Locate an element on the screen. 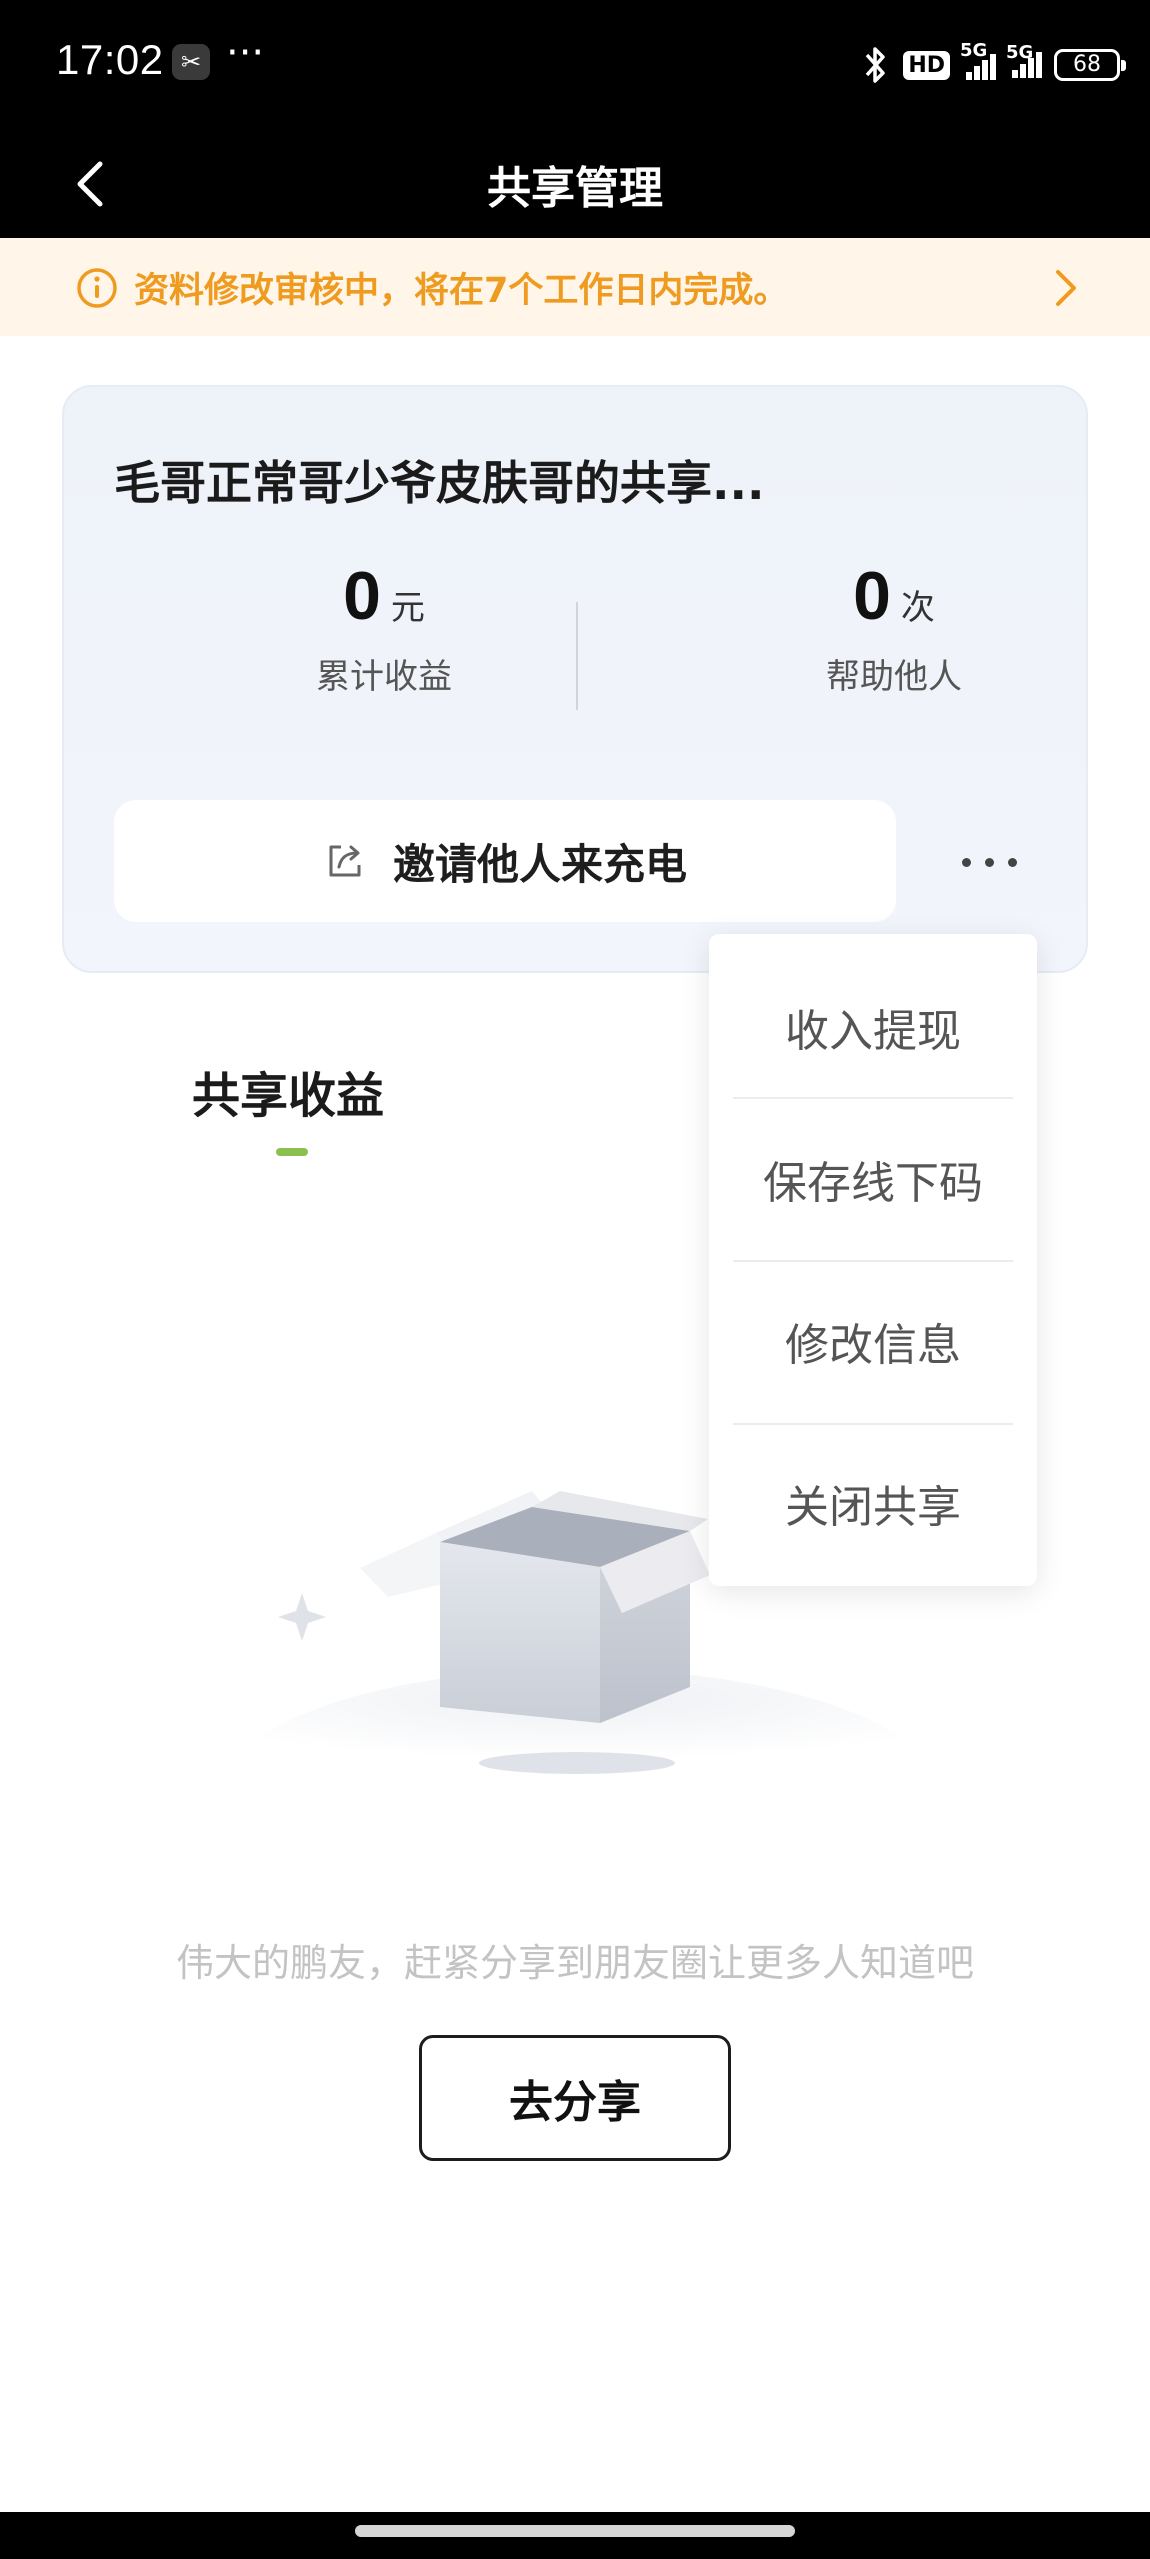  empty-hint: 伟大的鹏友，赶紧分享到朋友圈让更多人知道吧 is located at coordinates (574, 1963).